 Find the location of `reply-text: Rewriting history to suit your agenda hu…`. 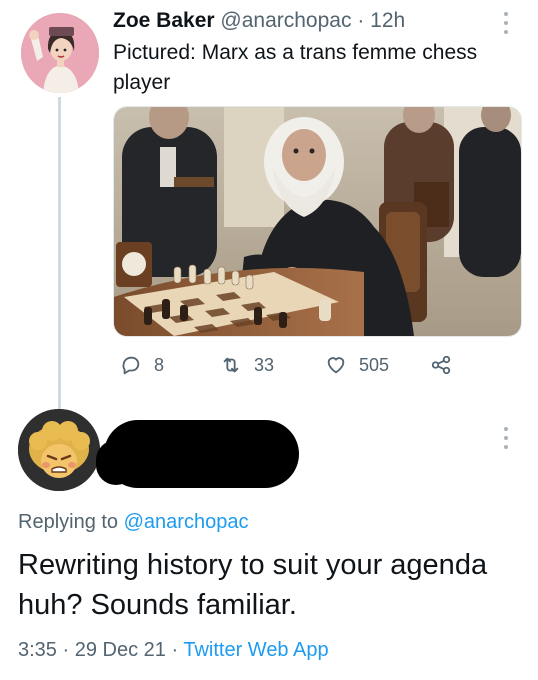

reply-text: Rewriting history to suit your agenda hu… is located at coordinates (253, 585).